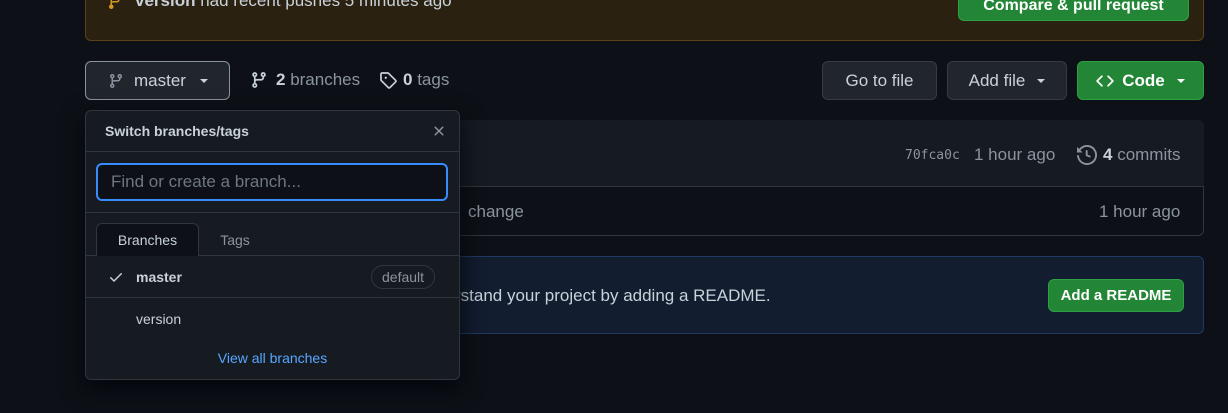  What do you see at coordinates (1087, 155) in the screenshot?
I see `history-icon` at bounding box center [1087, 155].